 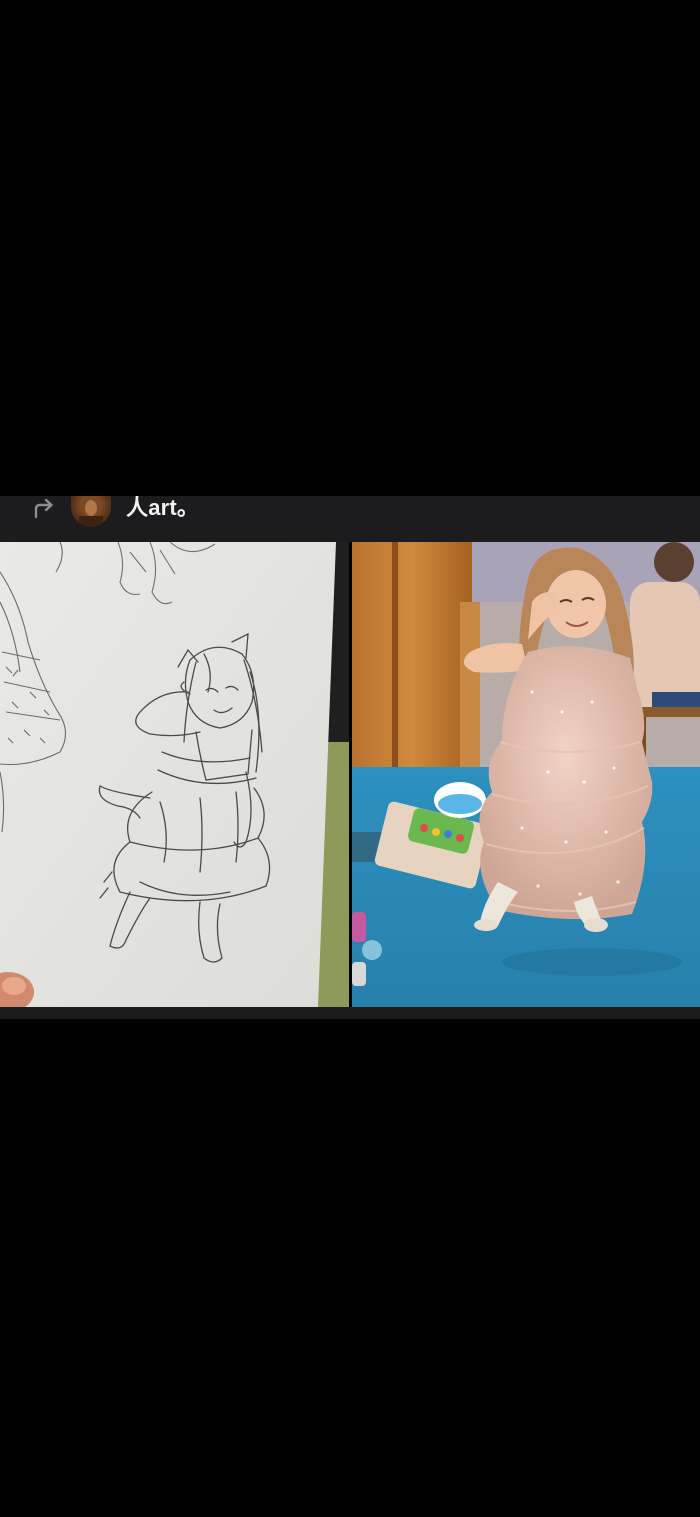 I want to click on post-footer-bar, so click(x=350, y=1013).